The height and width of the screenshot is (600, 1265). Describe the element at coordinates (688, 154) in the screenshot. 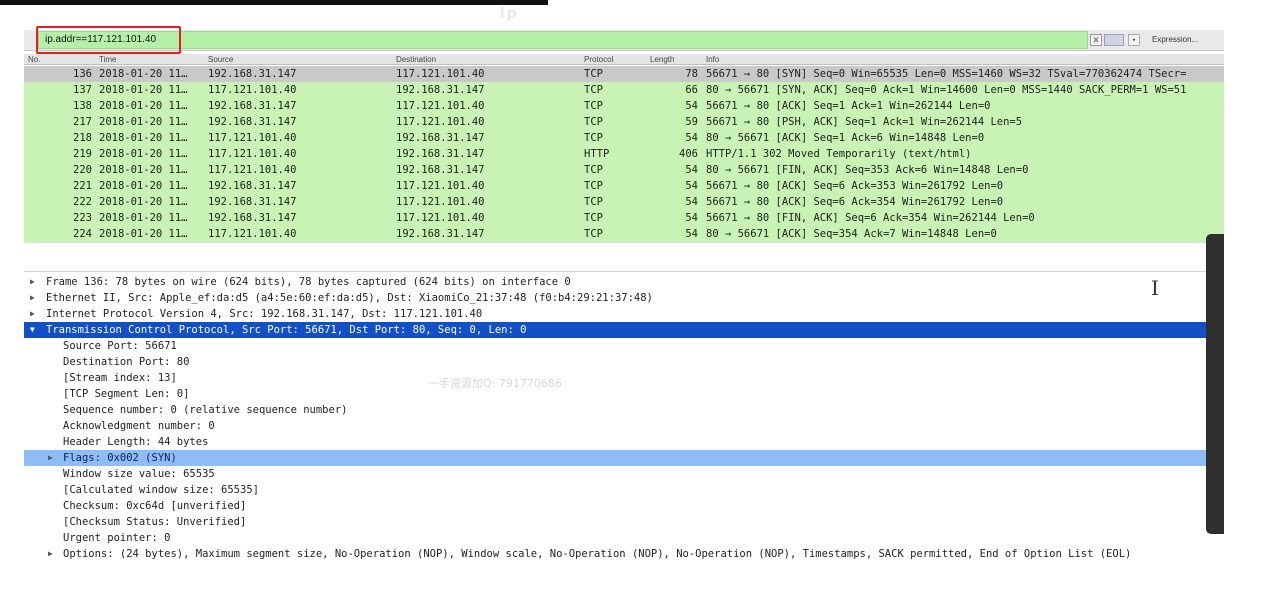

I see `packet-length: 406` at that location.